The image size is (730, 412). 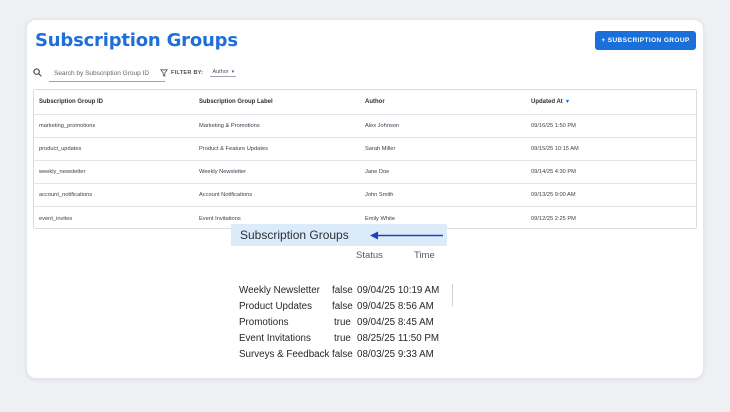 I want to click on inset-title: Subscription Groups, so click(x=294, y=235).